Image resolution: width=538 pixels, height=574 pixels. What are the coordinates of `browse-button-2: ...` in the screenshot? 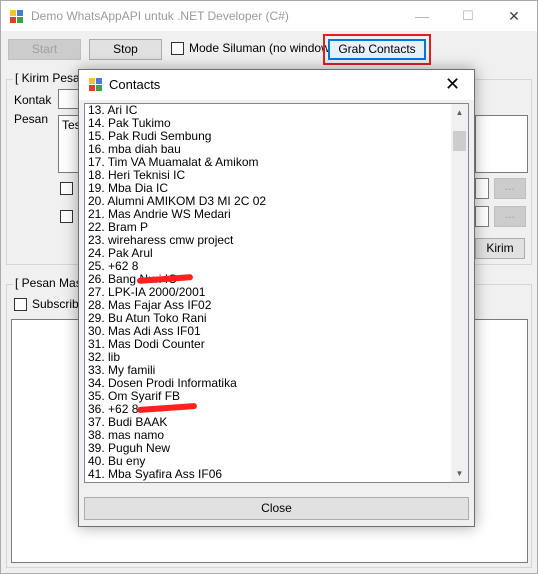 It's located at (510, 216).